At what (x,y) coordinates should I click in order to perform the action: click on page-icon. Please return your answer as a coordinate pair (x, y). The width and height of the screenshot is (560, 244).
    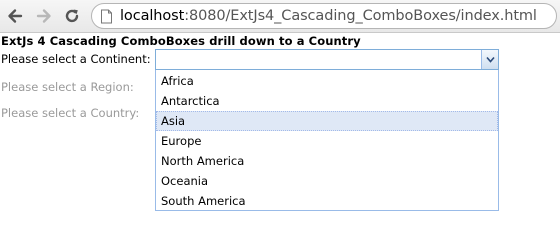
    Looking at the image, I should click on (106, 16).